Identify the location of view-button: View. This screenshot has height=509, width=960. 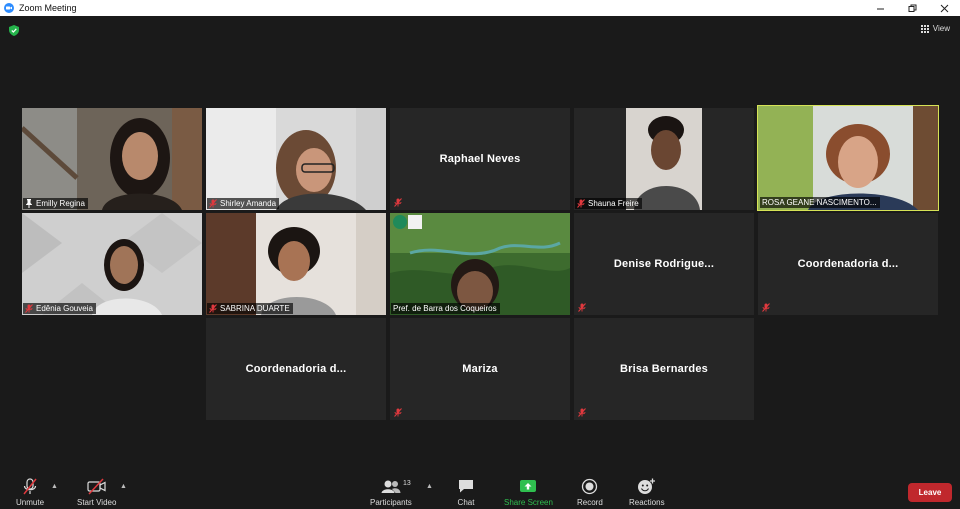
(935, 28).